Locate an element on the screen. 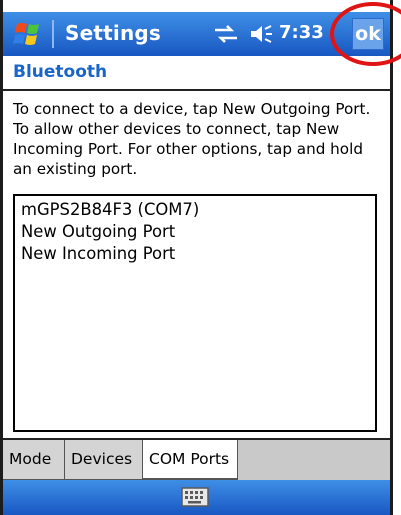 Image resolution: width=401 pixels, height=515 pixels. list-item-existing-port: mGPS2B84F3 (COM7) is located at coordinates (195, 210).